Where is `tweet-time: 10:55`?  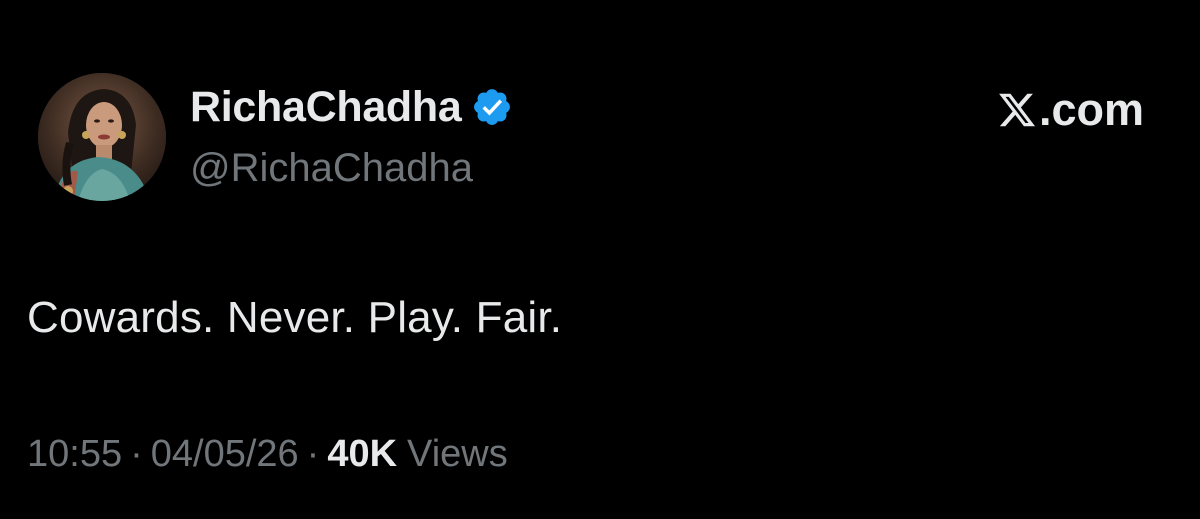 tweet-time: 10:55 is located at coordinates (74, 454).